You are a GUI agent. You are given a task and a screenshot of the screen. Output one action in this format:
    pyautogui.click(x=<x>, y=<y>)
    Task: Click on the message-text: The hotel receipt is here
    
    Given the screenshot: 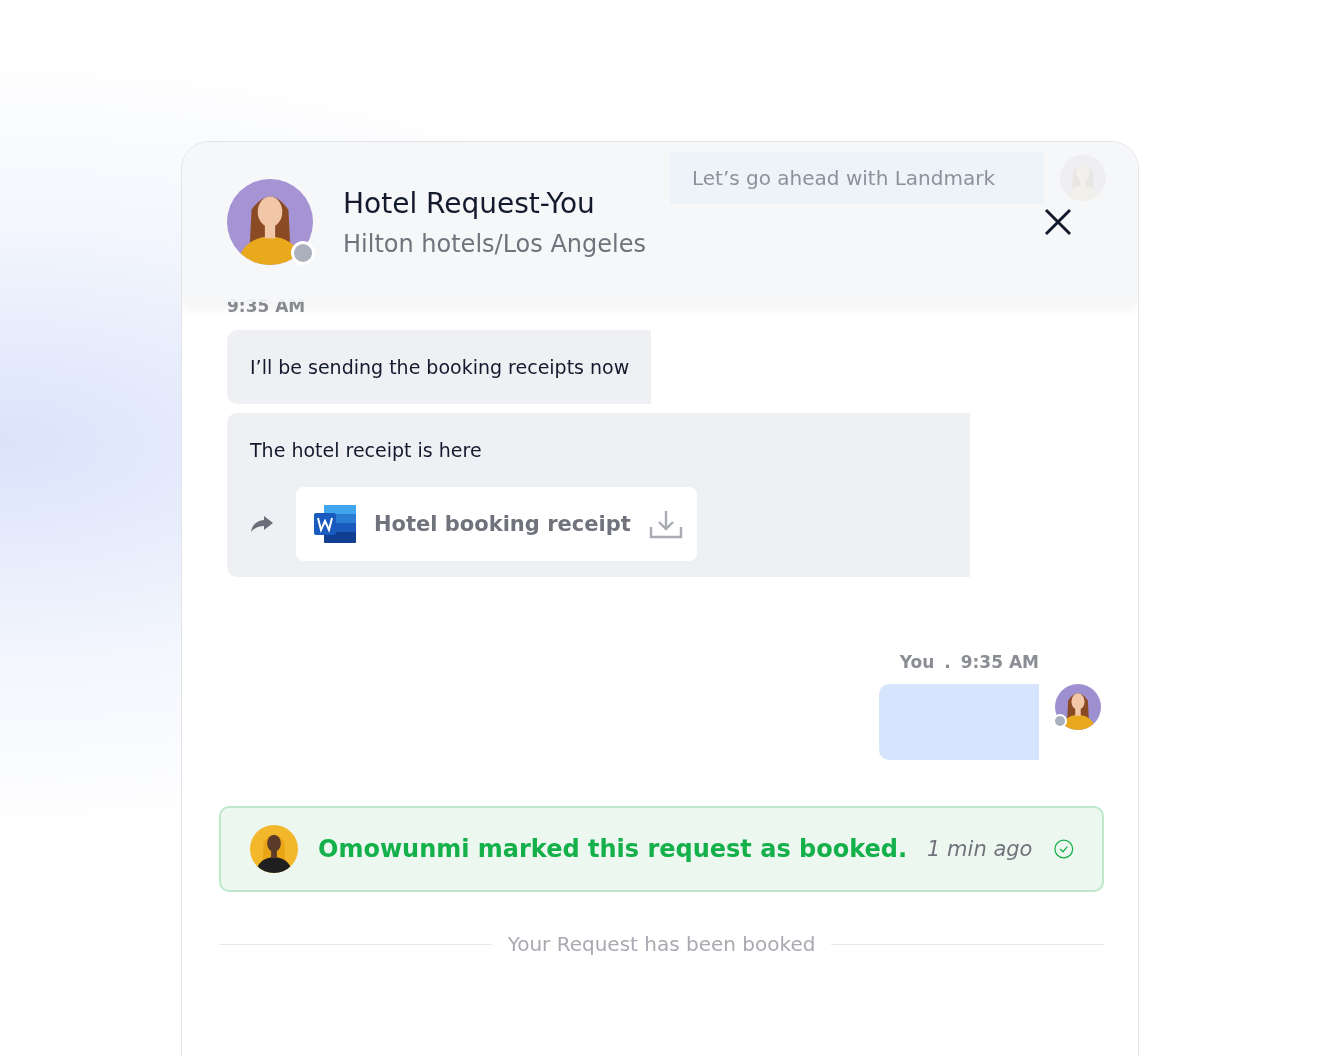 What is the action you would take?
    pyautogui.click(x=366, y=450)
    